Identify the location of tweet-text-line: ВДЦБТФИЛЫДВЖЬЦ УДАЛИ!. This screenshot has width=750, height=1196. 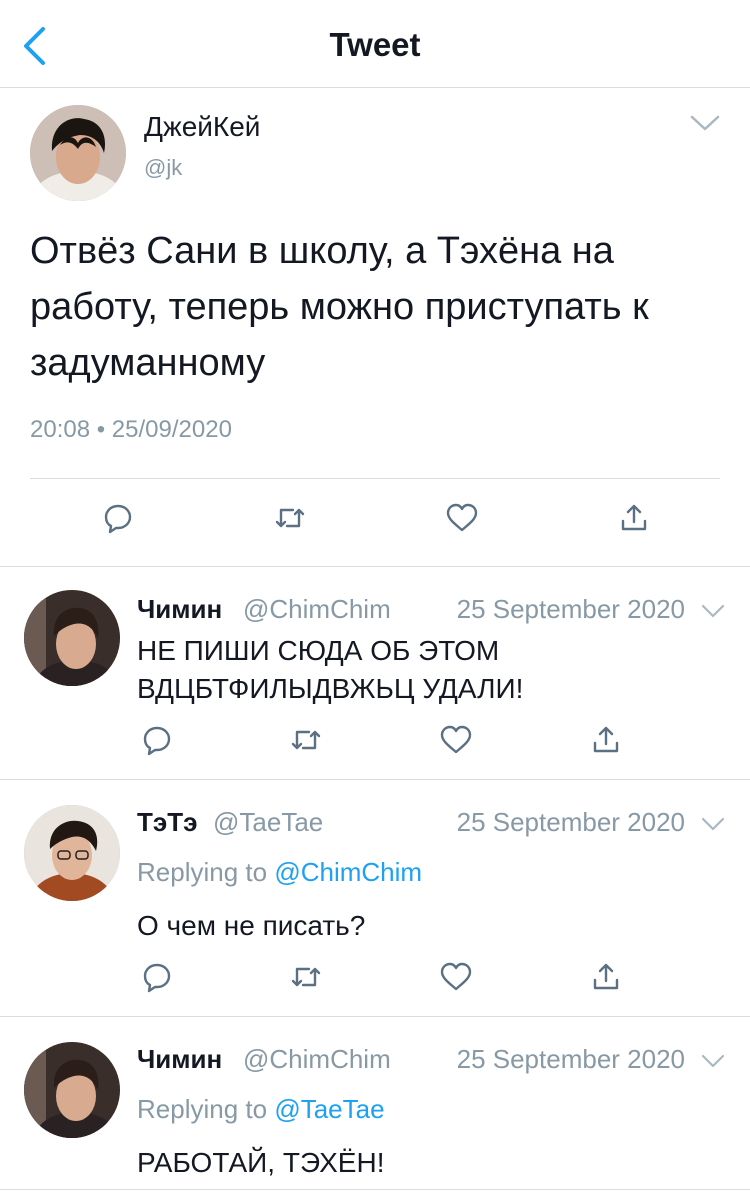
(330, 688).